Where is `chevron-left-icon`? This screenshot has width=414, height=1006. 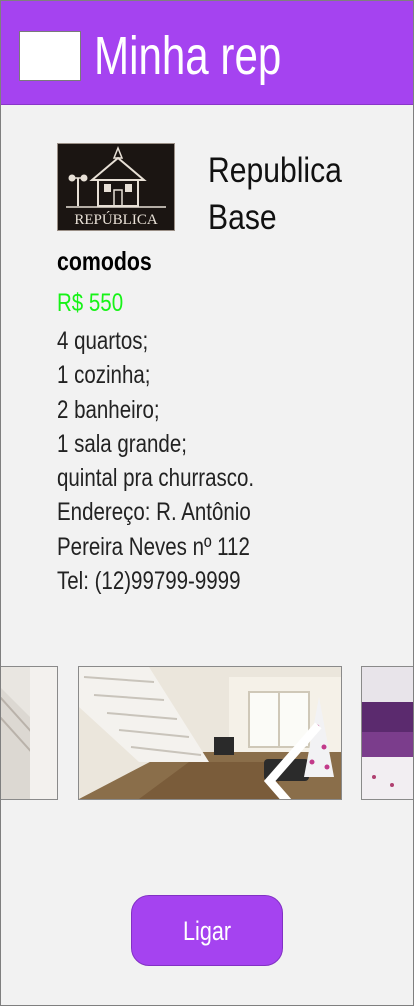
chevron-left-icon is located at coordinates (252, 757).